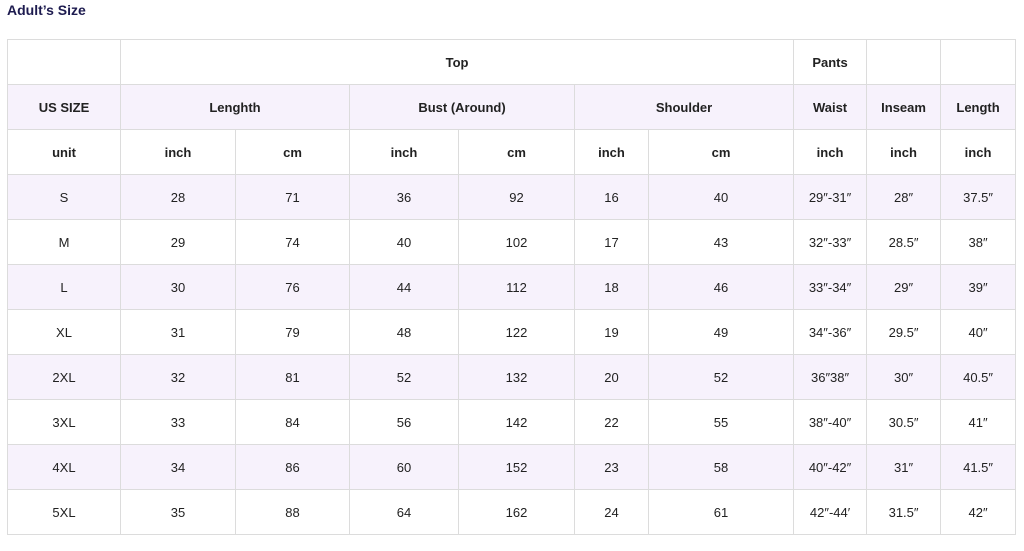 The image size is (1024, 551). What do you see at coordinates (516, 422) in the screenshot?
I see `data-cell: 142` at bounding box center [516, 422].